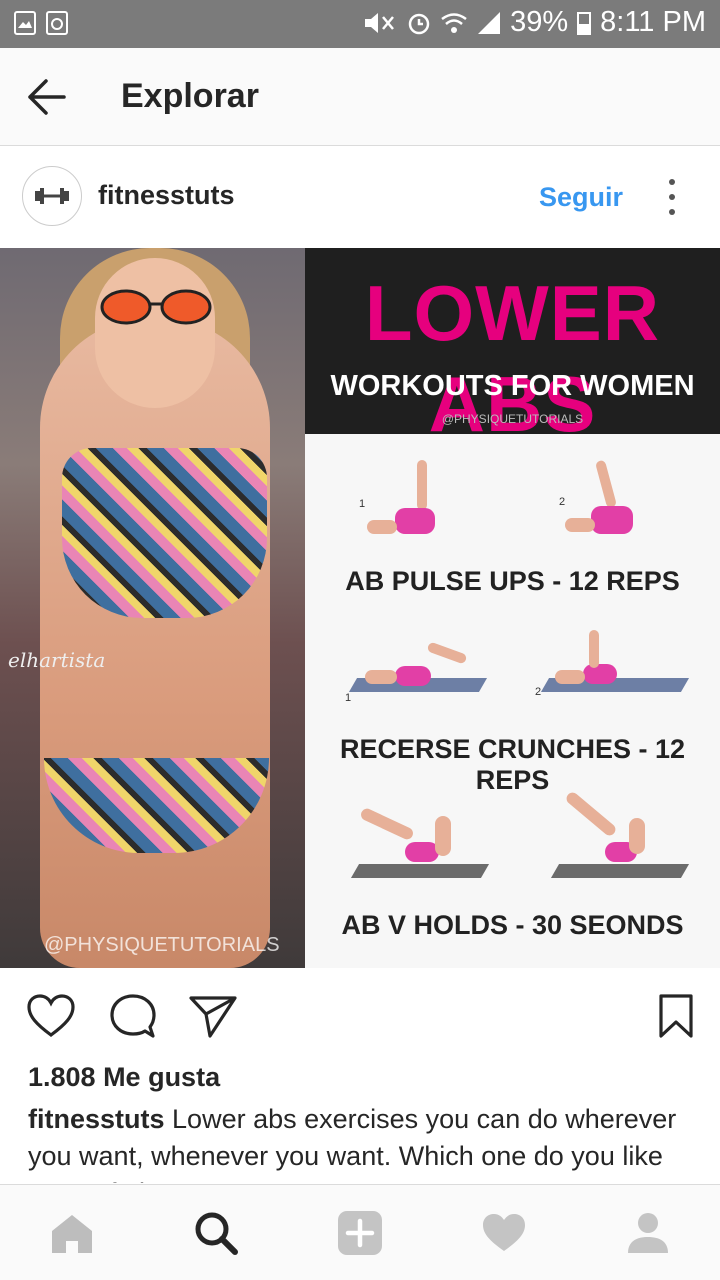  Describe the element at coordinates (166, 195) in the screenshot. I see `post-username: fitnesstuts` at that location.